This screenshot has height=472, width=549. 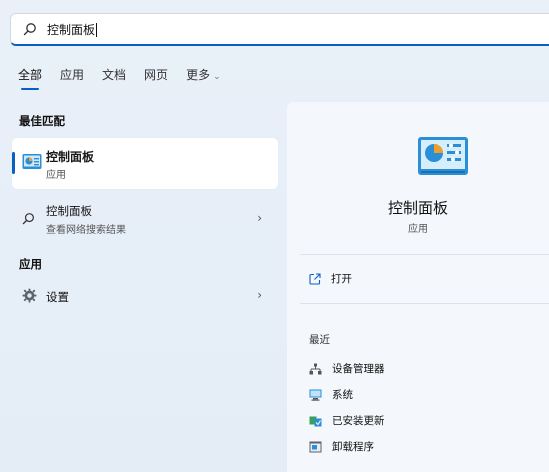 What do you see at coordinates (341, 279) in the screenshot?
I see `open-label: 打开` at bounding box center [341, 279].